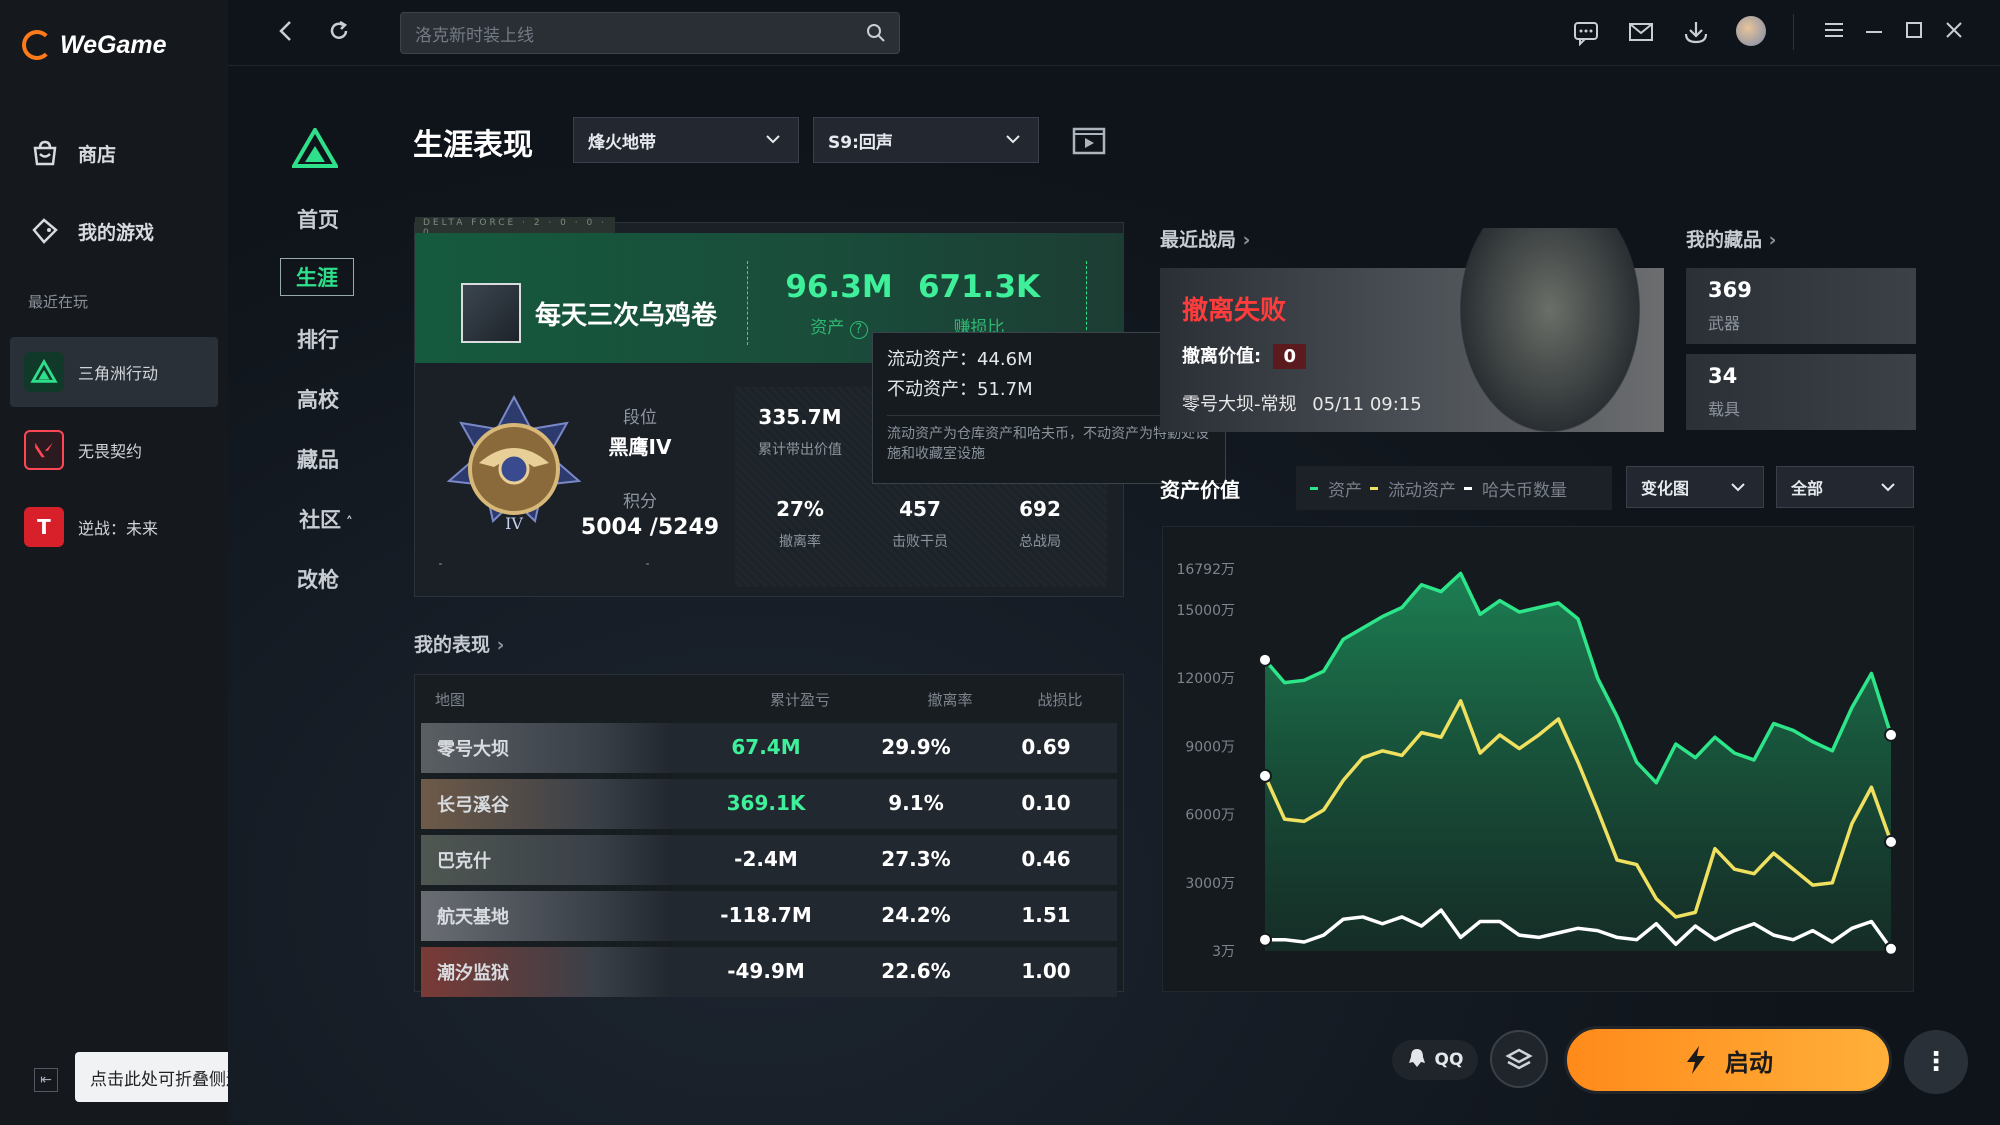 This screenshot has height=1125, width=2000. What do you see at coordinates (766, 803) in the screenshot?
I see `profit-cell: 369.1K` at bounding box center [766, 803].